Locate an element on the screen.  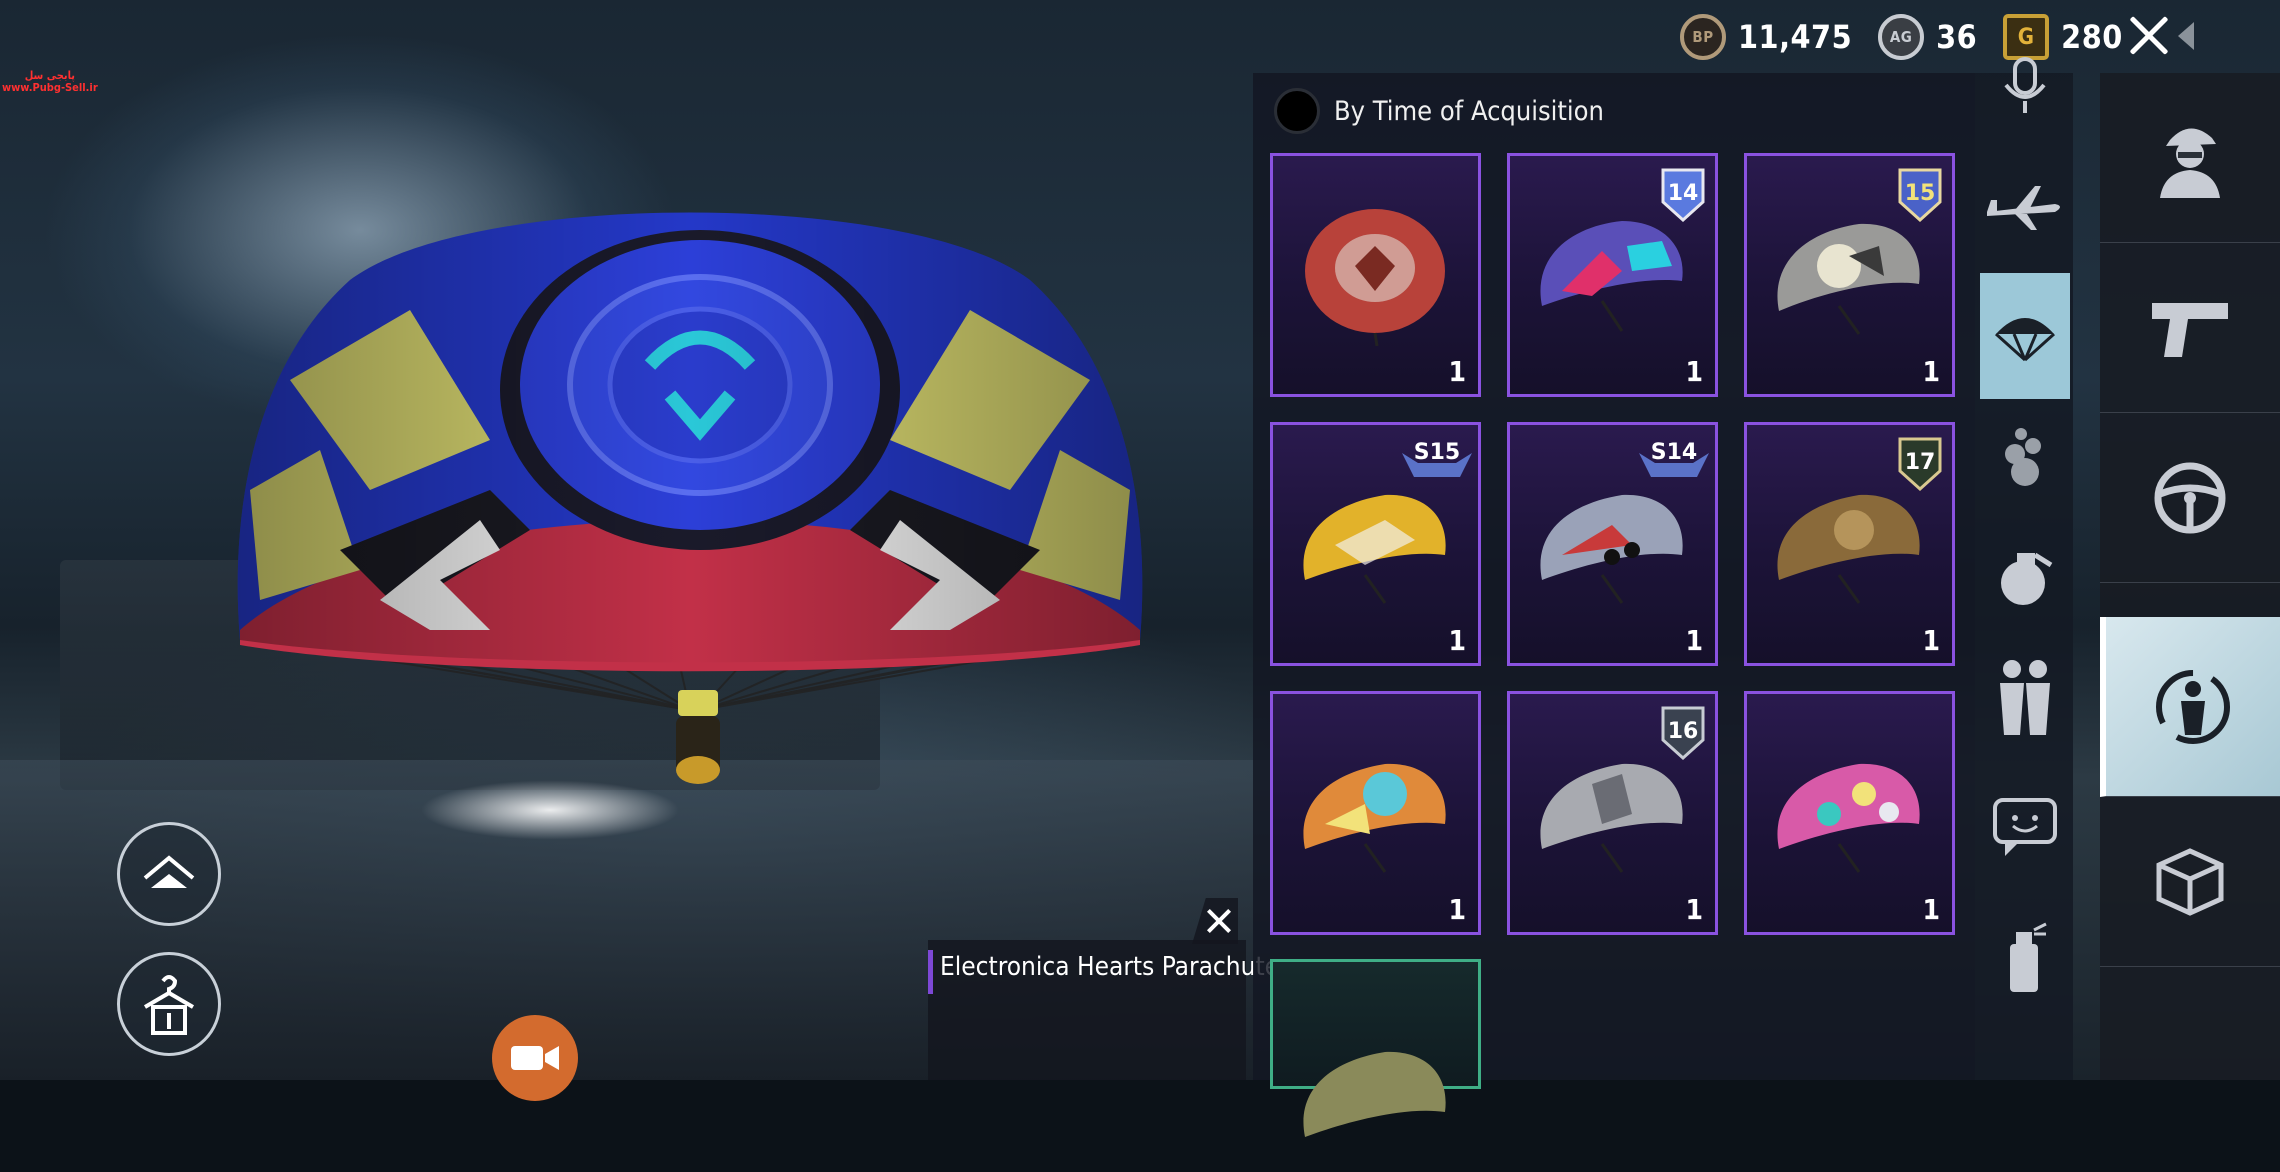
smoke-icon is located at coordinates (2023, 457).